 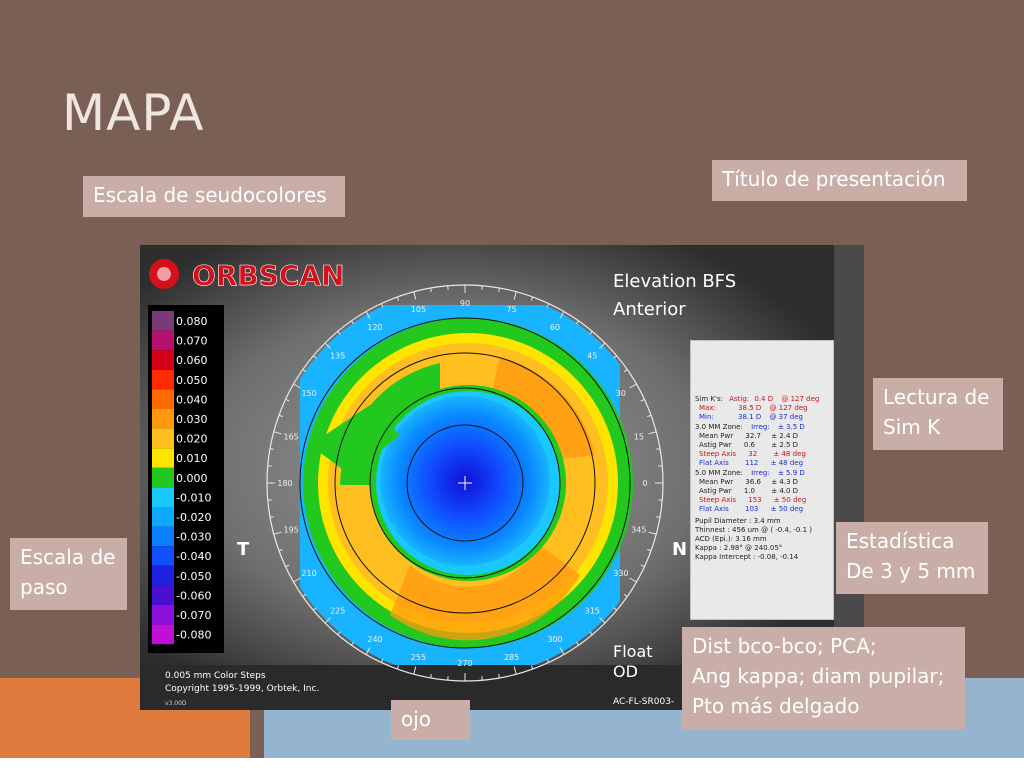 What do you see at coordinates (193, 517) in the screenshot?
I see `scale-value-label: -0.020` at bounding box center [193, 517].